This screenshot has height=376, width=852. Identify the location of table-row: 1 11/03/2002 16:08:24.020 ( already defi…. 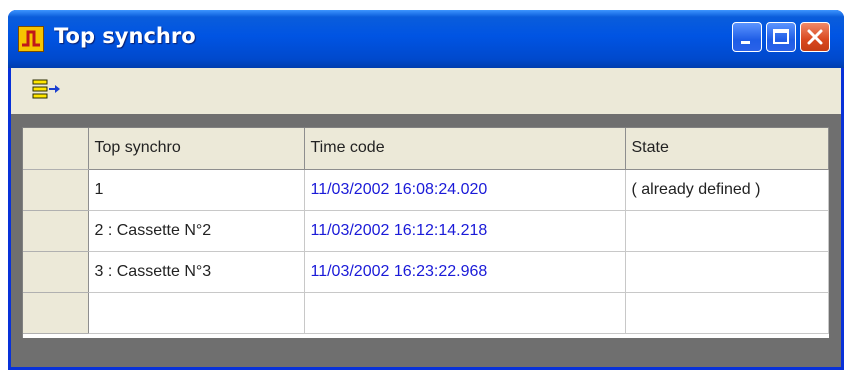
(426, 190).